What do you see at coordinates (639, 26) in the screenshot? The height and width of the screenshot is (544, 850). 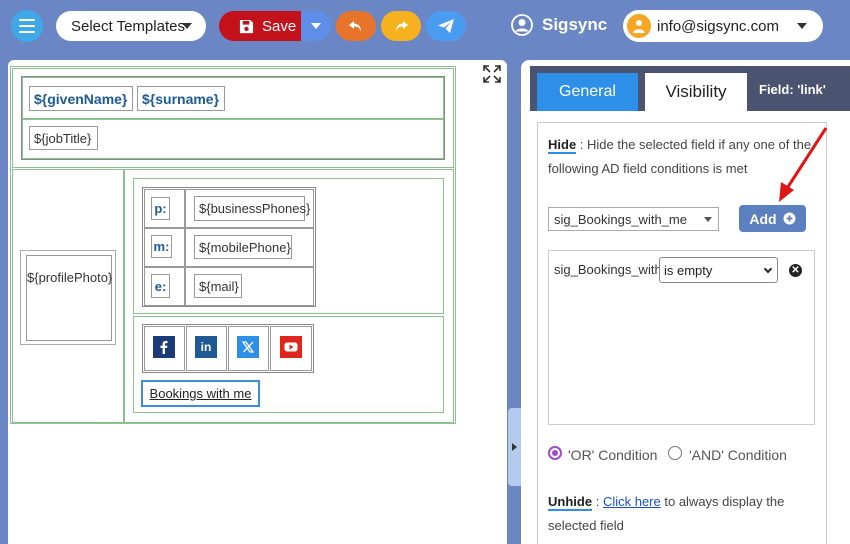 I see `avatar-icon` at bounding box center [639, 26].